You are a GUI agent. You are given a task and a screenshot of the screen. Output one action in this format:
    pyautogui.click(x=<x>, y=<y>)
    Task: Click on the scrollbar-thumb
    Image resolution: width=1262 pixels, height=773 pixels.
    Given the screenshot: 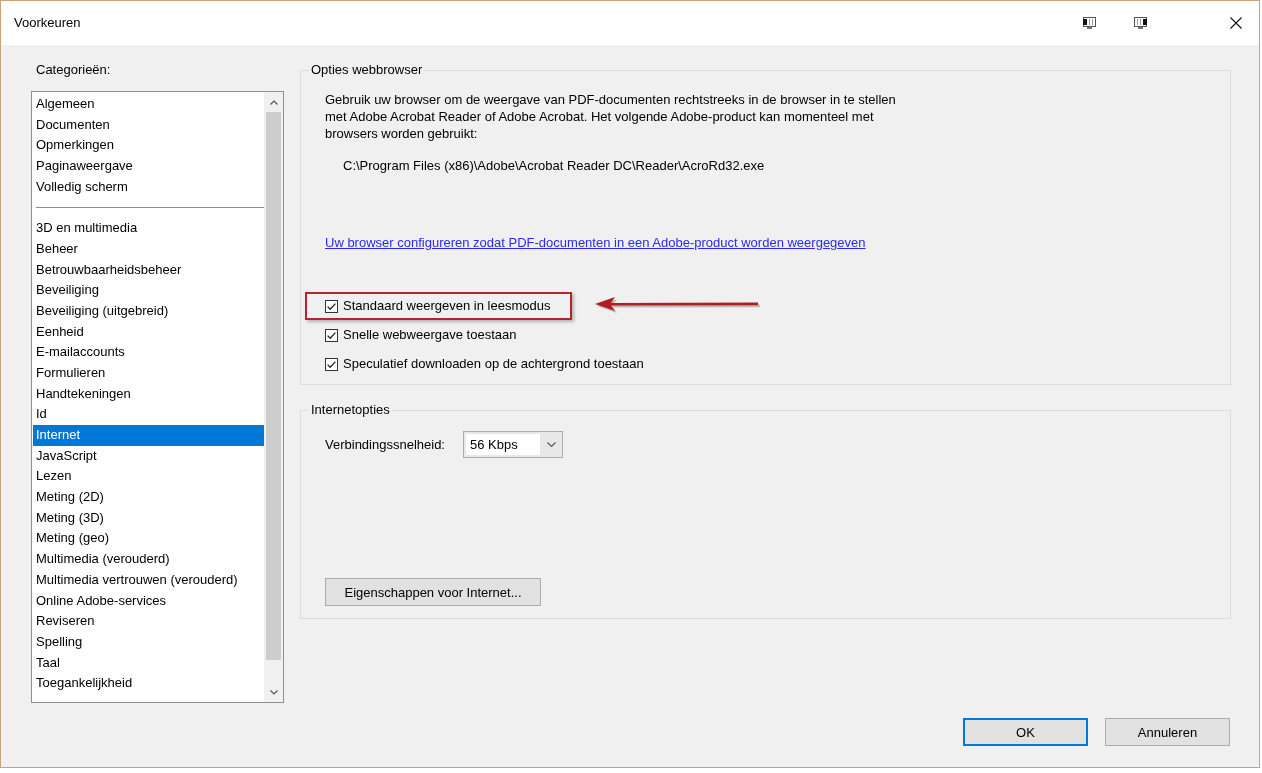 What is the action you would take?
    pyautogui.click(x=273, y=386)
    